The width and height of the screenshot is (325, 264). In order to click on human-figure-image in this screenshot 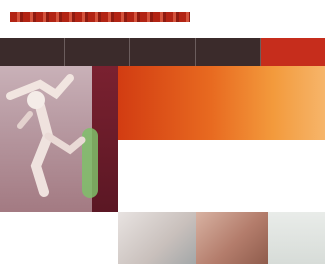, I will do `click(52, 136)`.